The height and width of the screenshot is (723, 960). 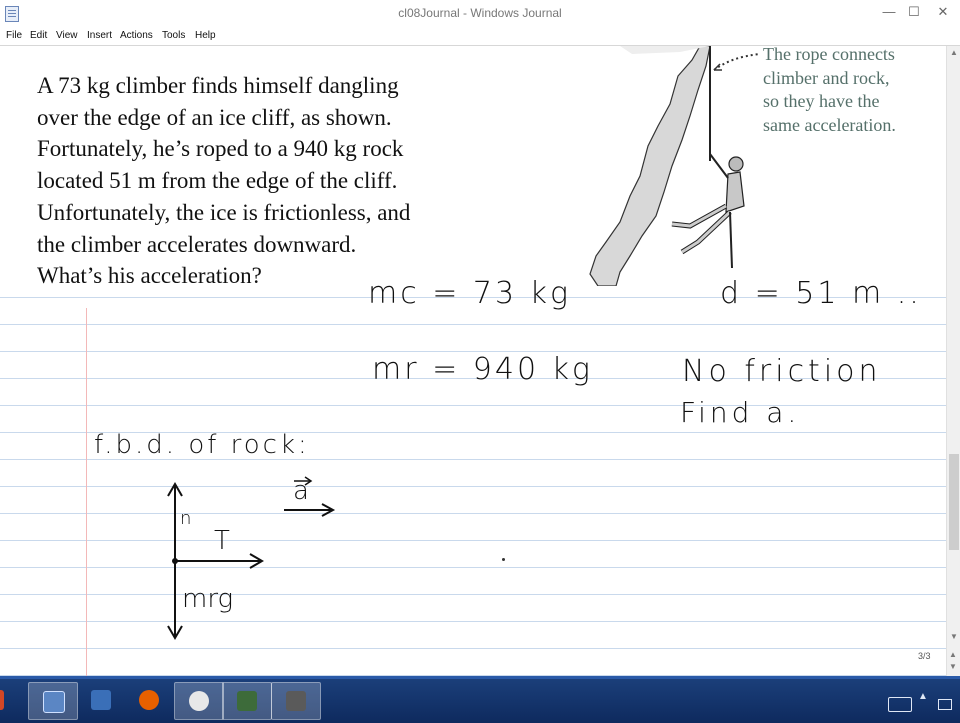 I want to click on no-friction-note: No friction, so click(x=782, y=371).